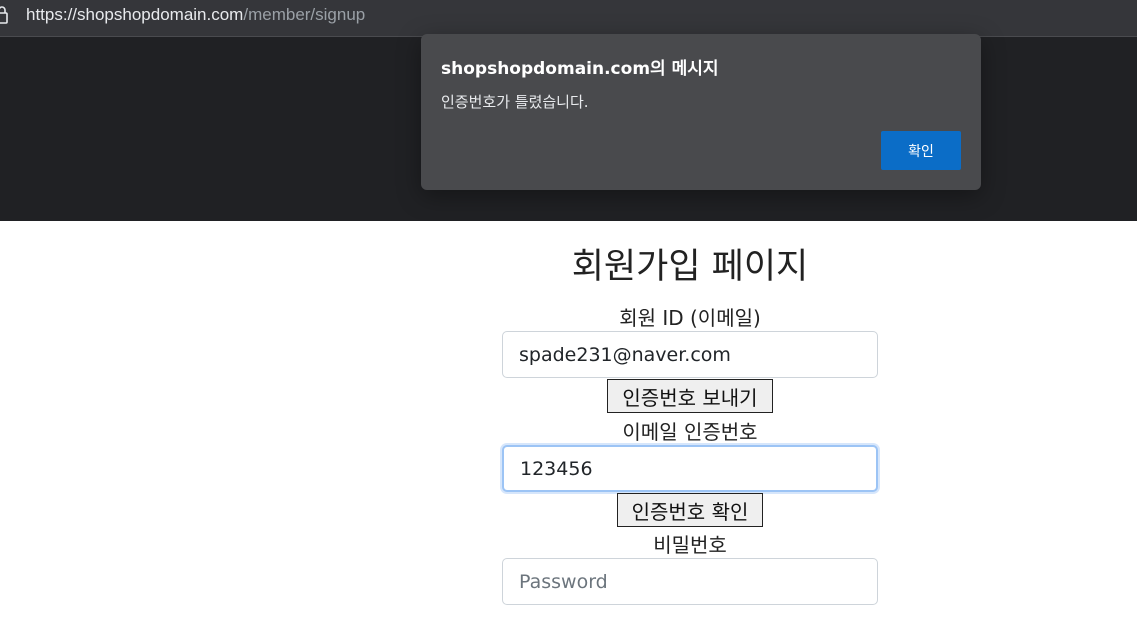 The image size is (1137, 618). I want to click on url-path: /member/signup, so click(304, 14).